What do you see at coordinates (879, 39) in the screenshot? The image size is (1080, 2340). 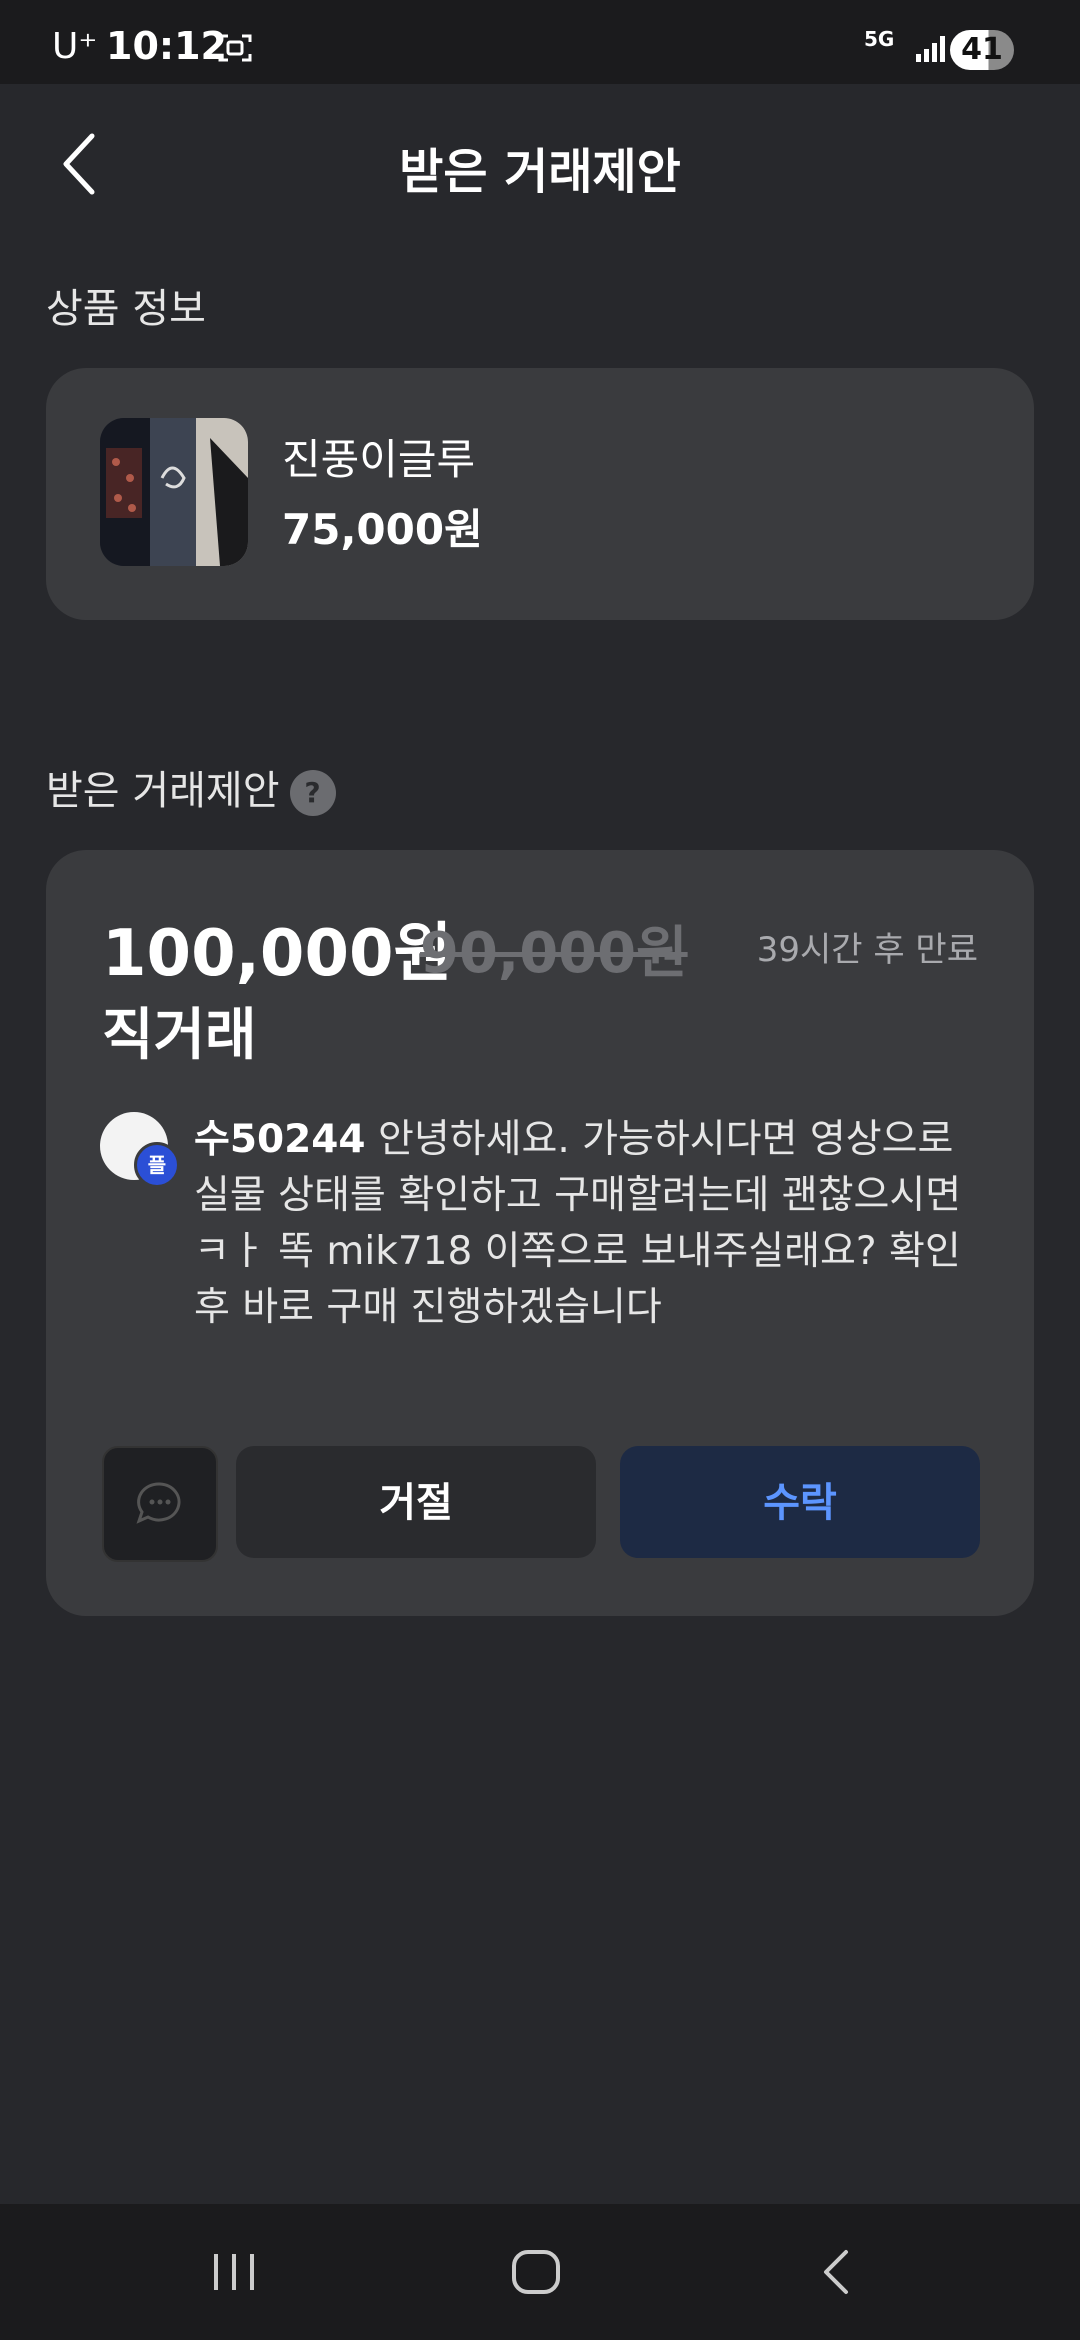 I see `network-type: 5G` at bounding box center [879, 39].